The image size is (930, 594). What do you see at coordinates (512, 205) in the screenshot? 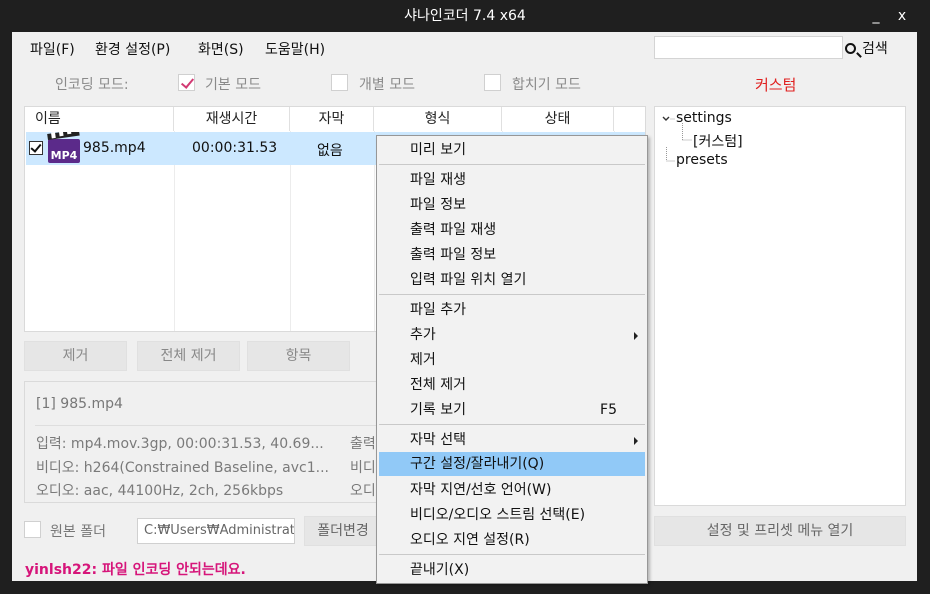
I see `menu-item-info: 파일 정보` at bounding box center [512, 205].